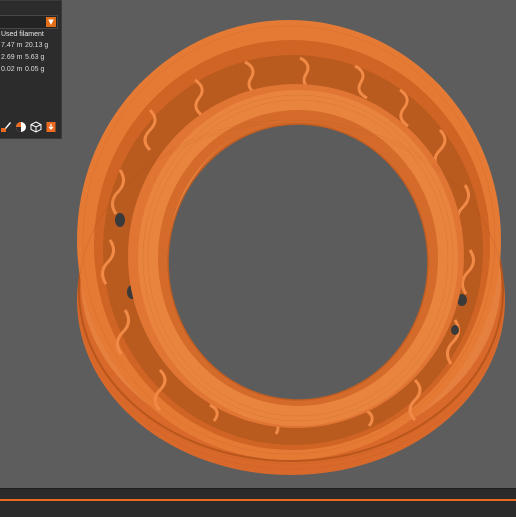 The width and height of the screenshot is (516, 517). Describe the element at coordinates (12, 45) in the screenshot. I see `filament-length: 7.47 m` at that location.